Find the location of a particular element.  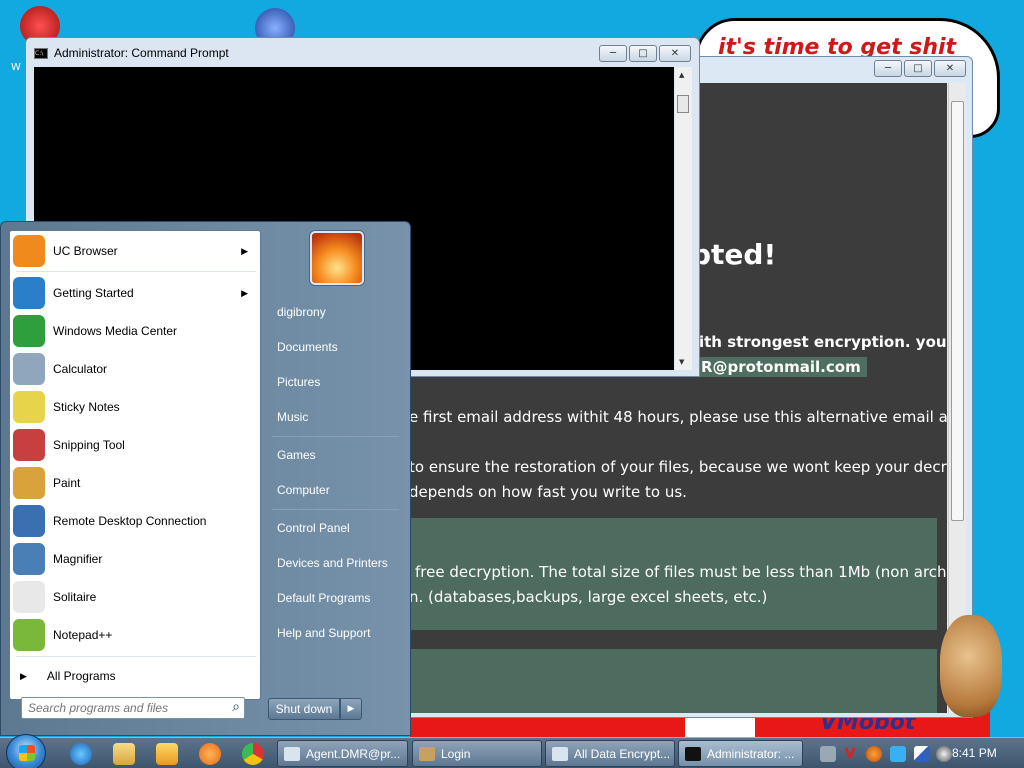

magnifier-icon is located at coordinates (29, 559).